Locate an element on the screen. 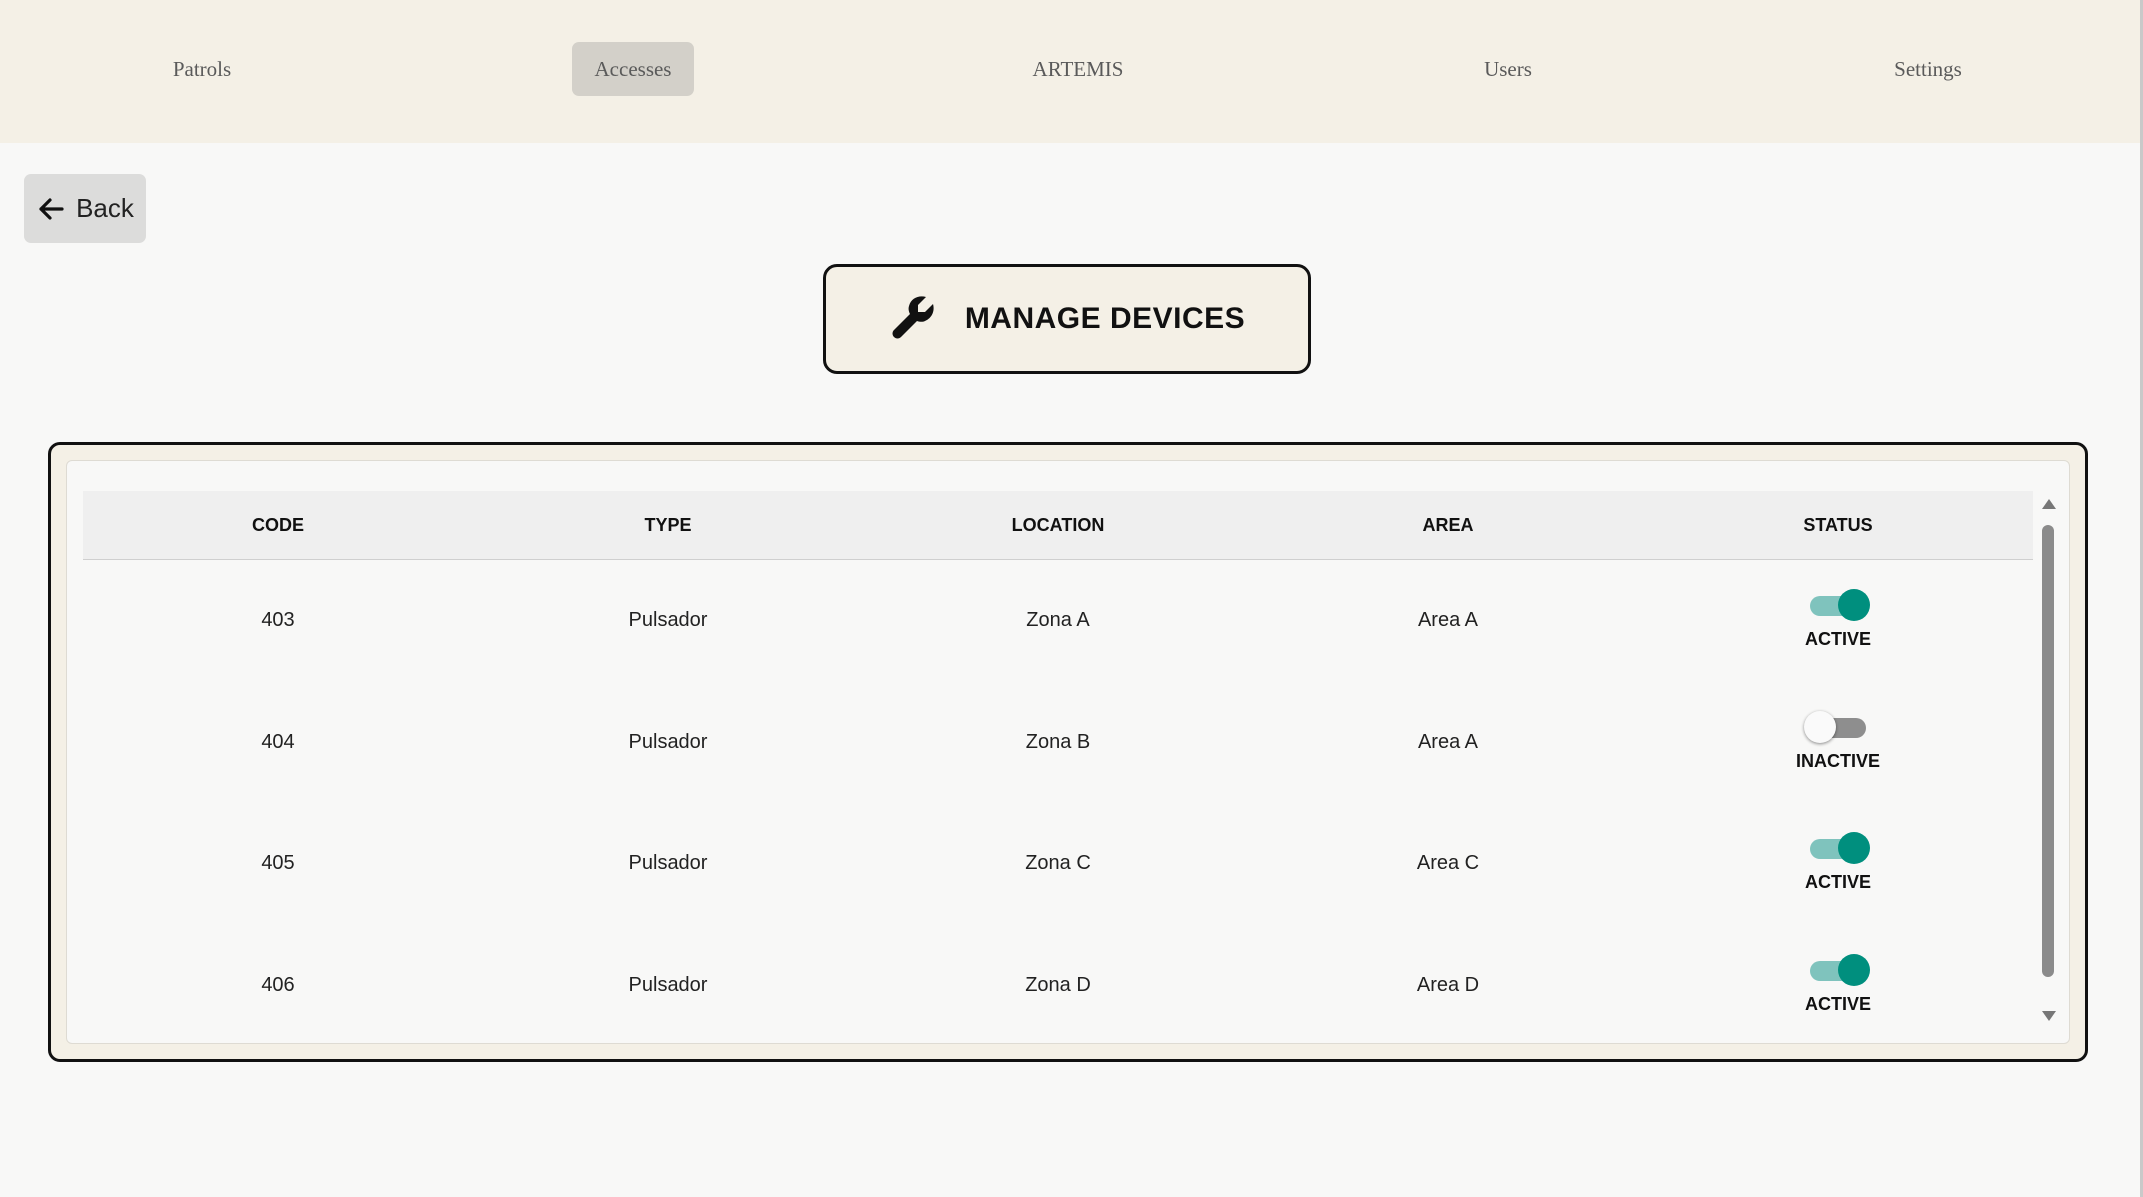 The width and height of the screenshot is (2143, 1197). header-area: AREA is located at coordinates (1448, 525).